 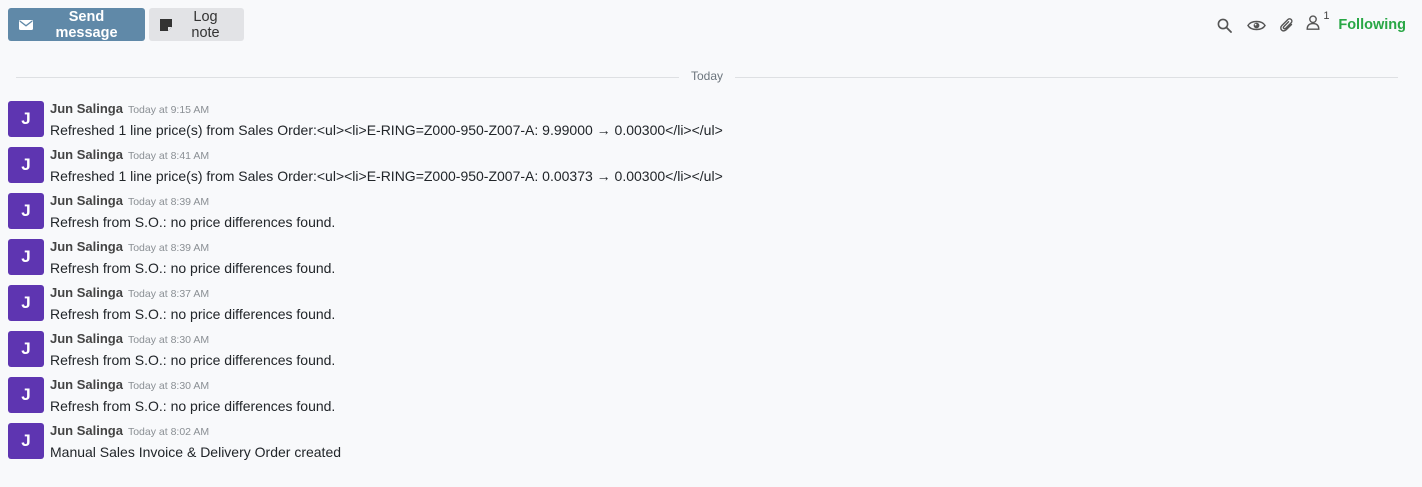 I want to click on followers-count: 1, so click(x=1326, y=16).